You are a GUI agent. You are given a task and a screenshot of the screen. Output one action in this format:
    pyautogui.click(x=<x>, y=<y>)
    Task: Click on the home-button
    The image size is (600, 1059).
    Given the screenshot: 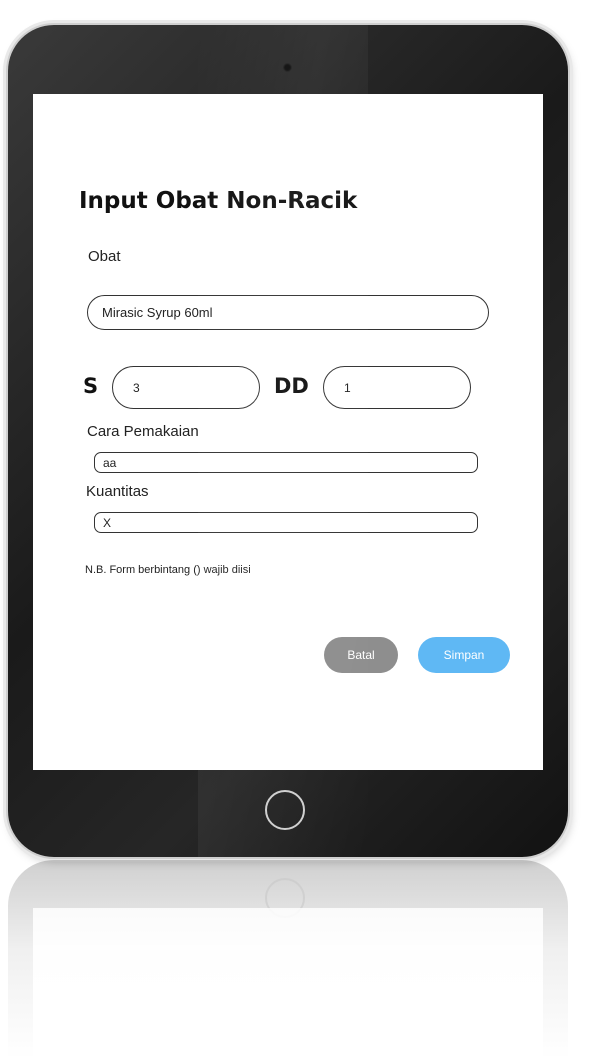 What is the action you would take?
    pyautogui.click(x=285, y=810)
    